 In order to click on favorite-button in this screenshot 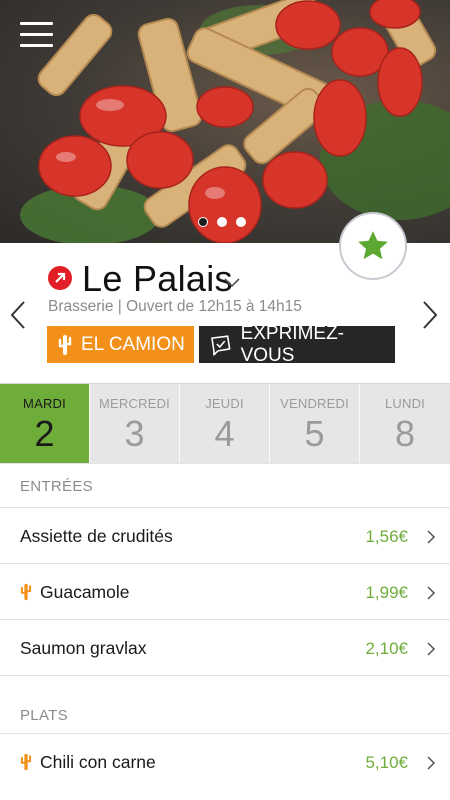, I will do `click(373, 246)`.